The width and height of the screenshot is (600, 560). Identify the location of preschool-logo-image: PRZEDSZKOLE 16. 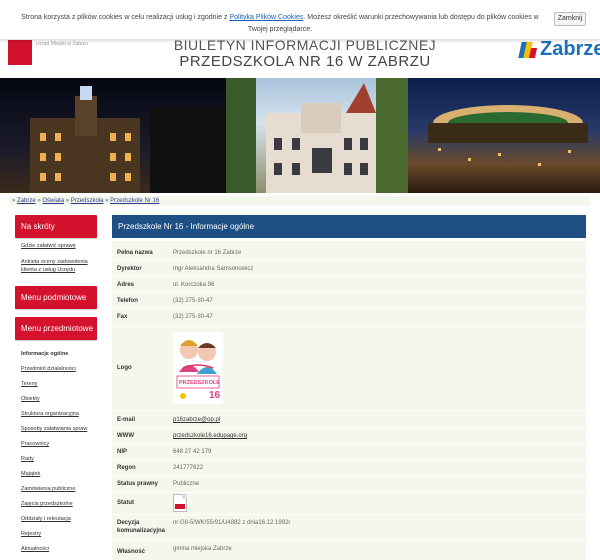
(198, 370).